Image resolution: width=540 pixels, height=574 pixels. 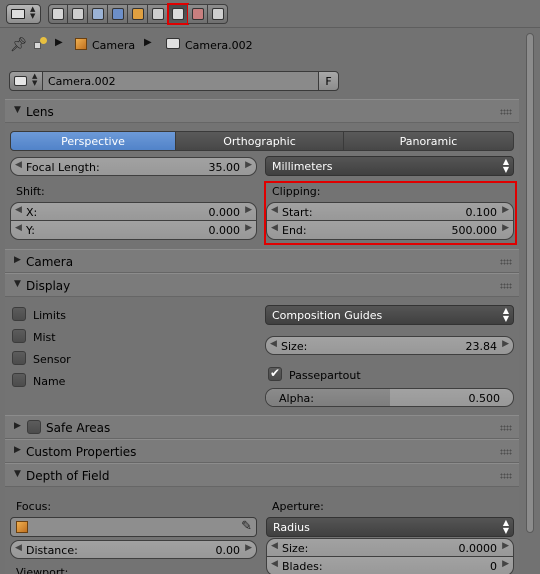 What do you see at coordinates (26, 81) in the screenshot?
I see `datablock-browse-button: ▲ ▼` at bounding box center [26, 81].